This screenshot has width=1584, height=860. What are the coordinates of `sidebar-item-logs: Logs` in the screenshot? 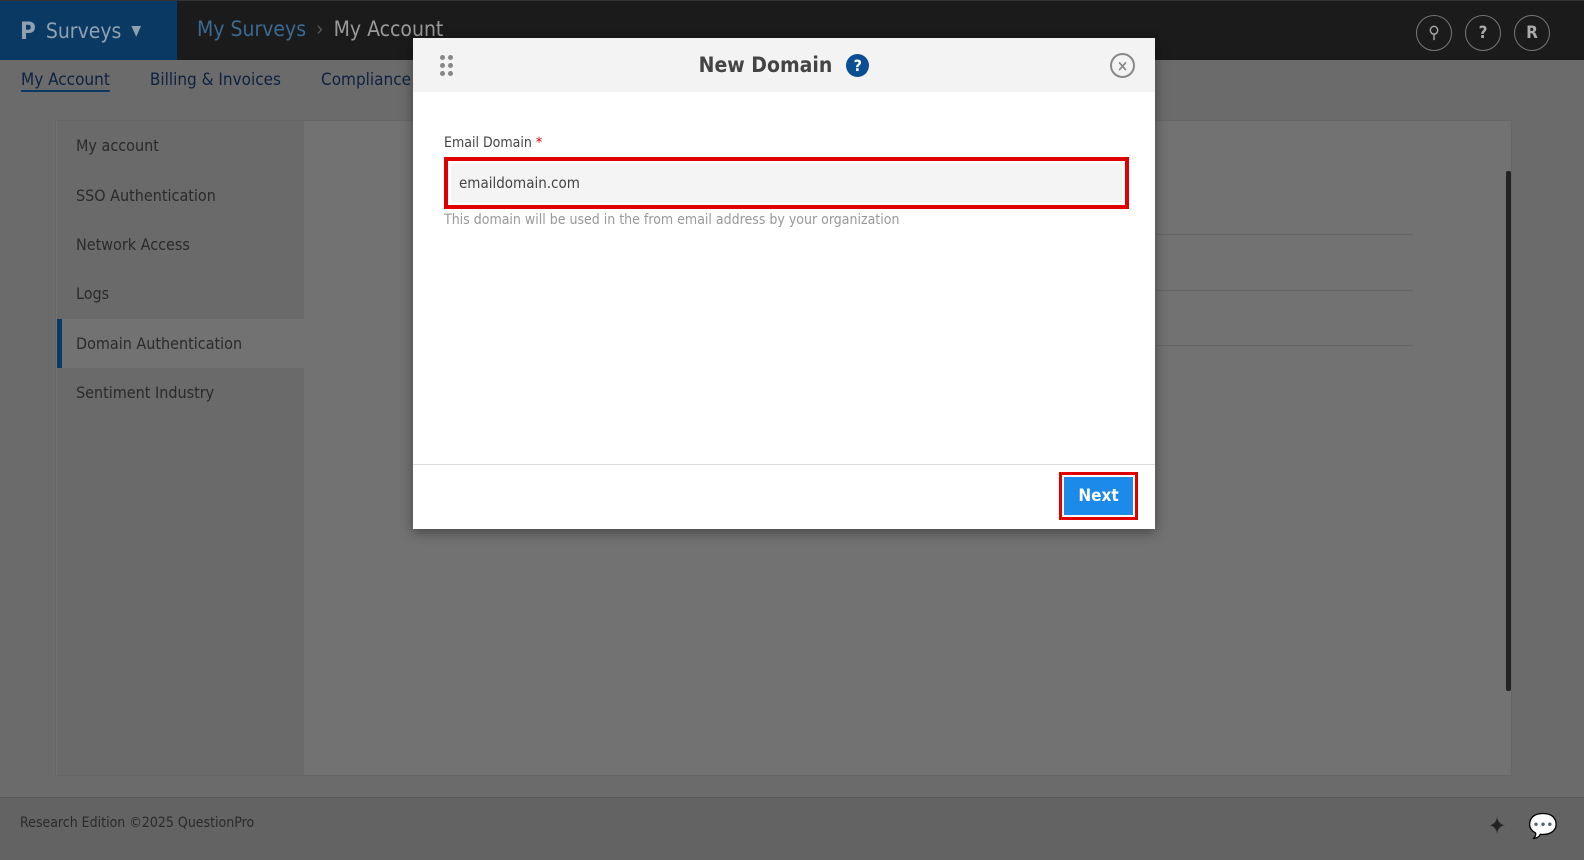 It's located at (180, 293).